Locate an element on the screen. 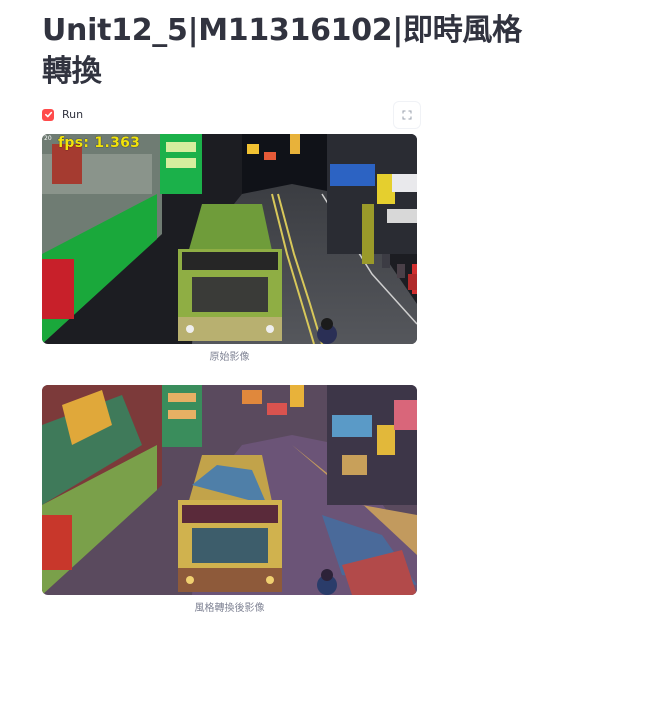 The width and height of the screenshot is (666, 726). run-checkbox: Run is located at coordinates (282, 114).